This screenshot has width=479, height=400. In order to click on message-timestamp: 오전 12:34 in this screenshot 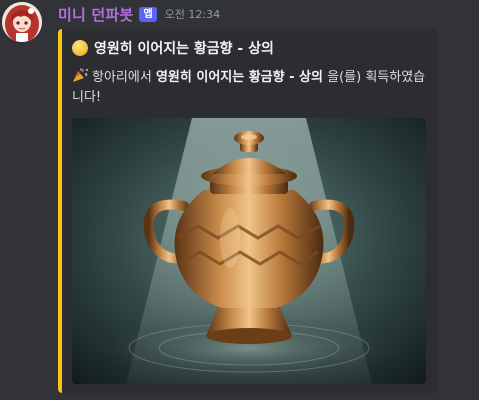, I will do `click(192, 14)`.